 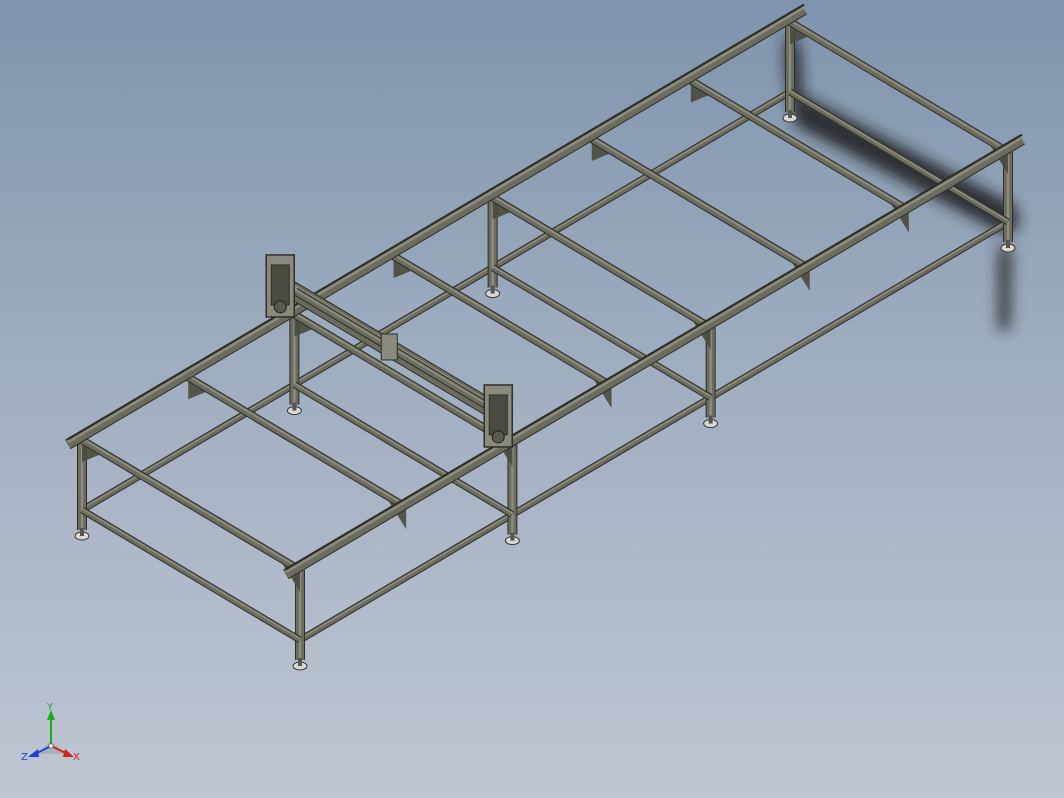 I want to click on gantry-drive-motor-icon-front, so click(x=498, y=437).